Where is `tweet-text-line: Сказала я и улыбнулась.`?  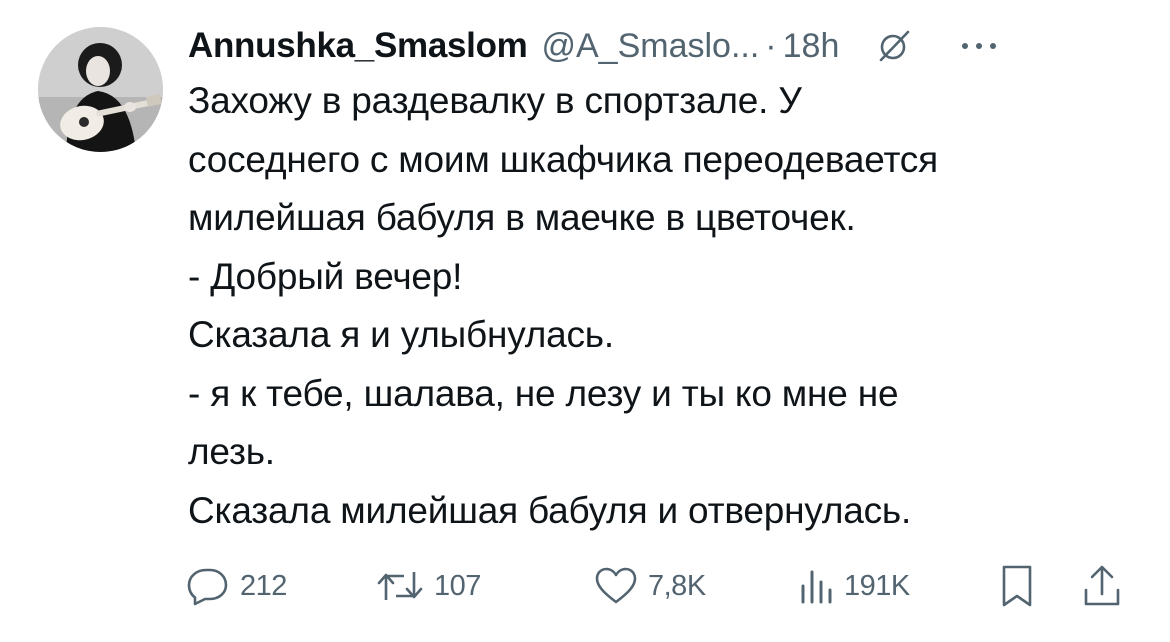 tweet-text-line: Сказала я и улыбнулась. is located at coordinates (401, 334).